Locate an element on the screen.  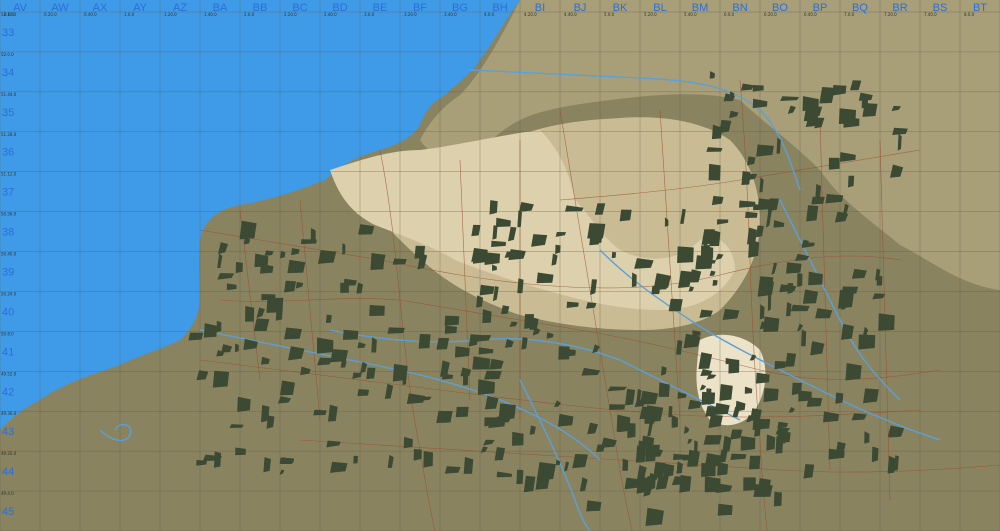
row-coordinate-label: 50.24.0 is located at coordinates (9, 293).